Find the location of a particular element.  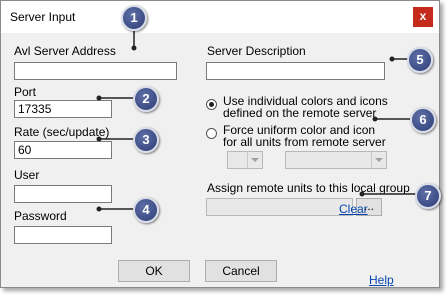

callout-6: 6 is located at coordinates (423, 120).